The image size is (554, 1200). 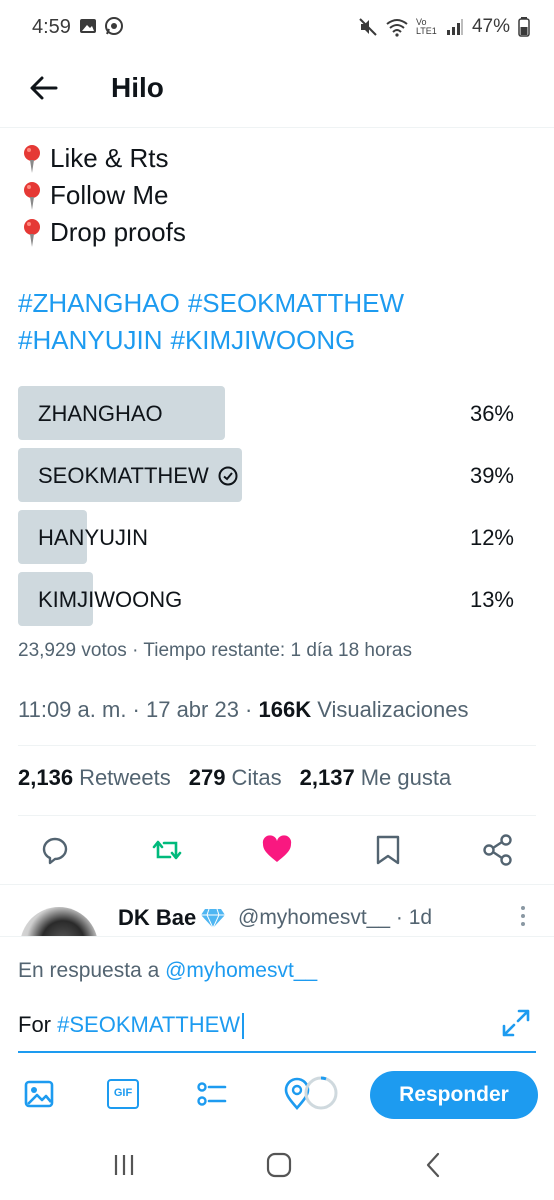 I want to click on bookmark-icon, so click(x=388, y=850).